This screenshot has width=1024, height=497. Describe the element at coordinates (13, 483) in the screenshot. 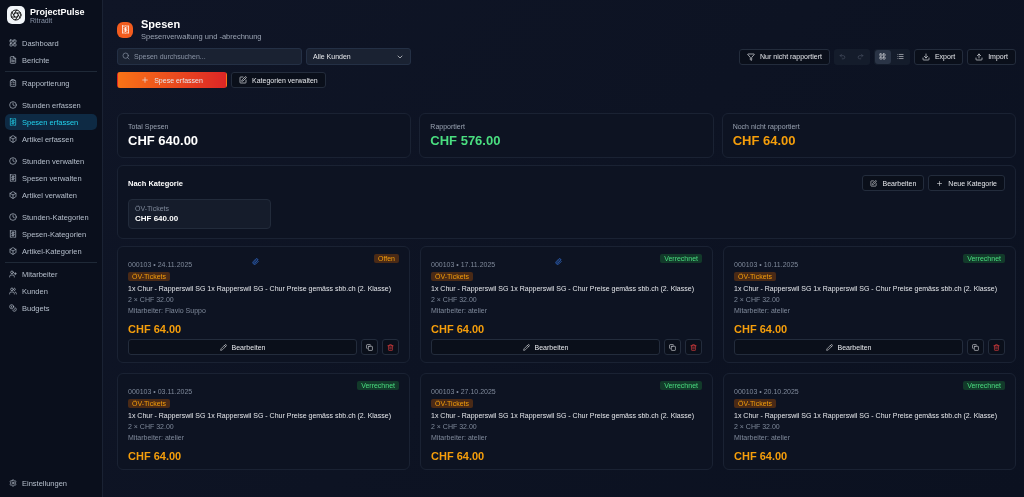

I see `settings-icon` at that location.